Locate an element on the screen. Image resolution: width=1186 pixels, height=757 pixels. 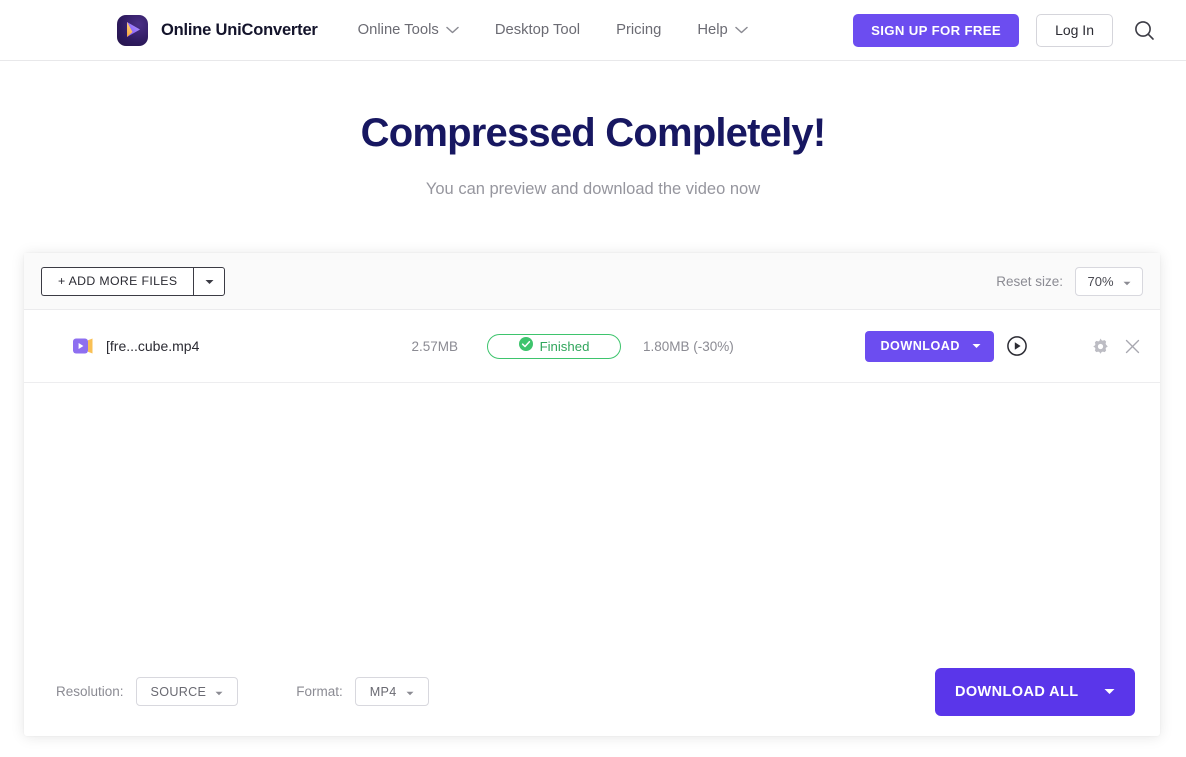
reset-size-control: Reset size: 70% is located at coordinates (1069, 281).